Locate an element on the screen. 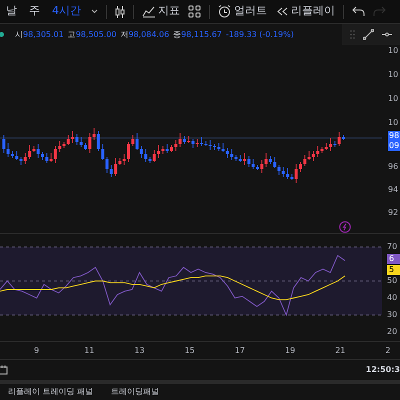  lightning-icon is located at coordinates (345, 227).